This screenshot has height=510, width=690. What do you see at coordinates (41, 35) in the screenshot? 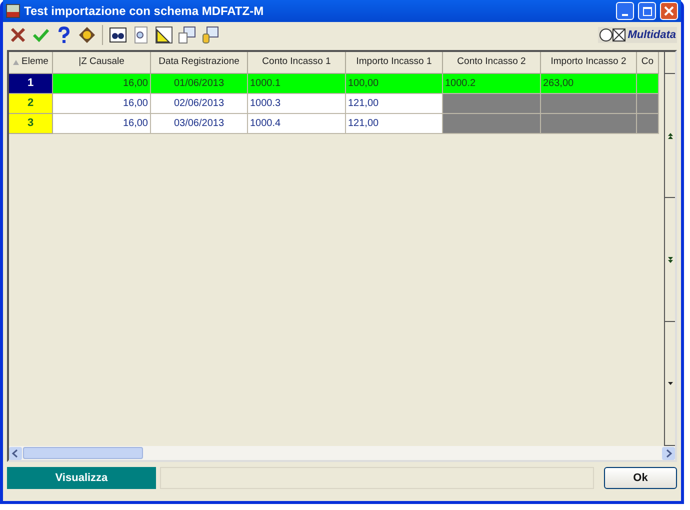
I see `checkmark-icon` at bounding box center [41, 35].